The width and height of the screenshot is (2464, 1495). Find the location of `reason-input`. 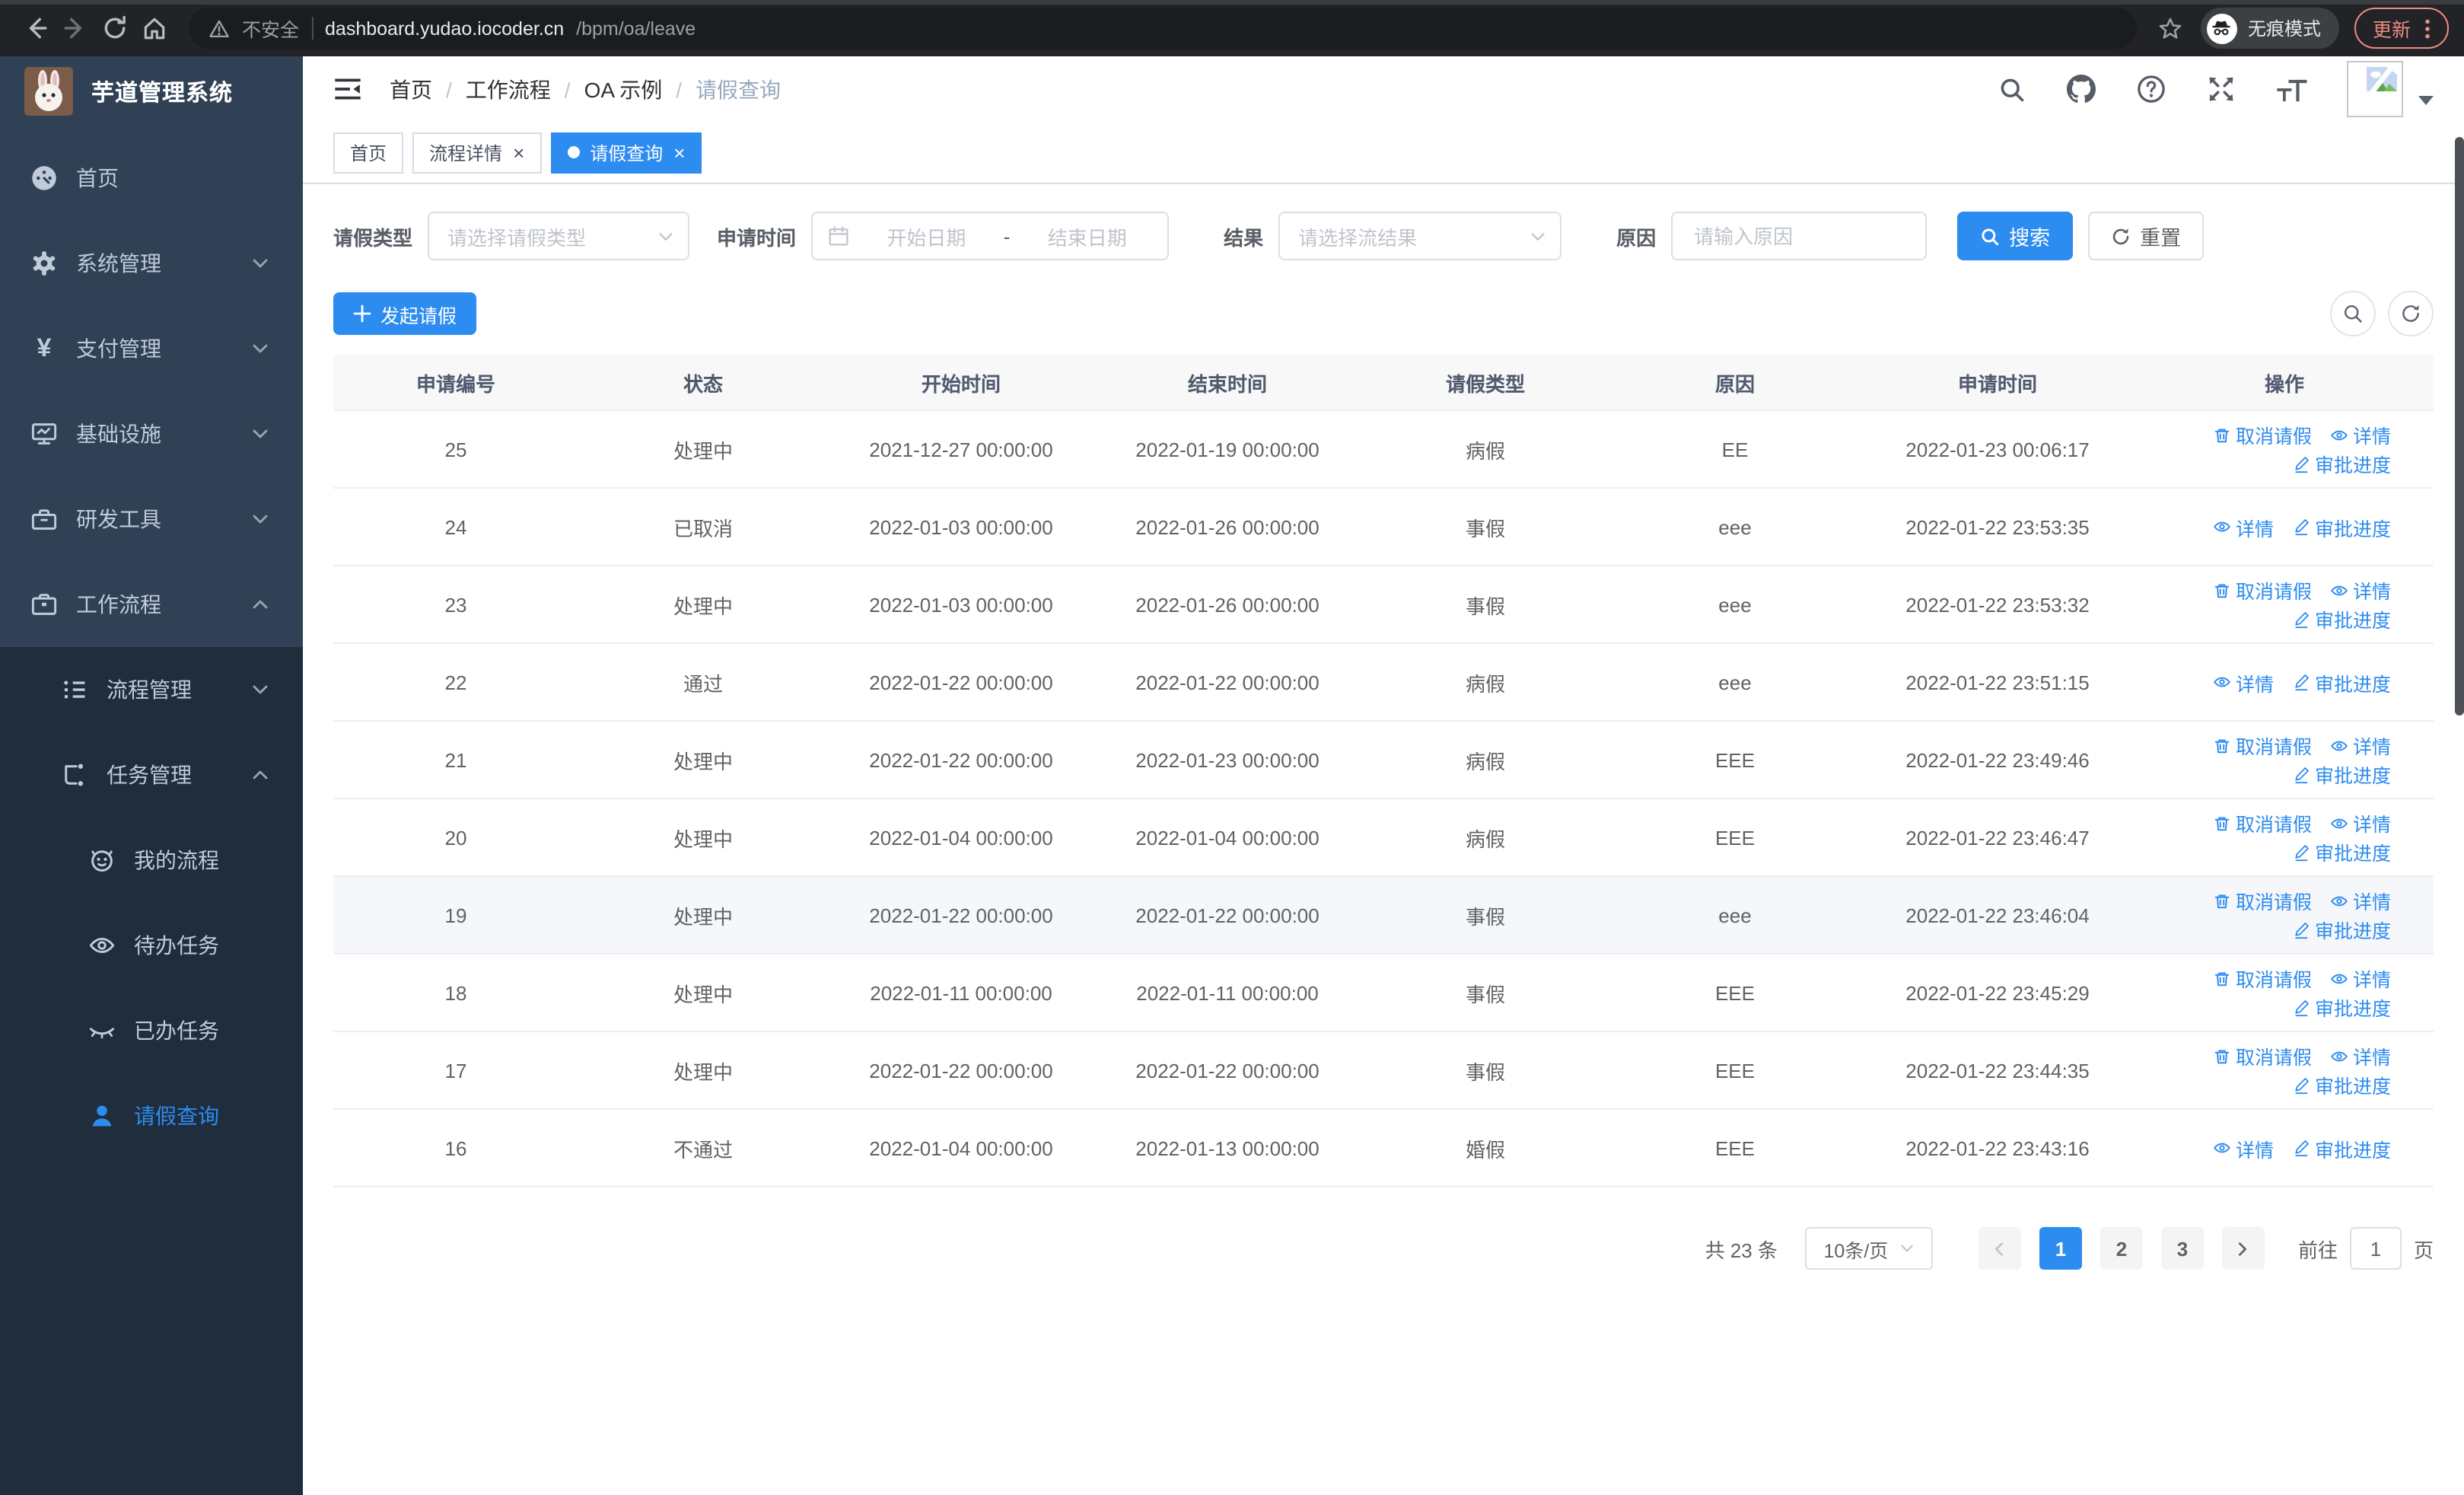

reason-input is located at coordinates (1799, 236).